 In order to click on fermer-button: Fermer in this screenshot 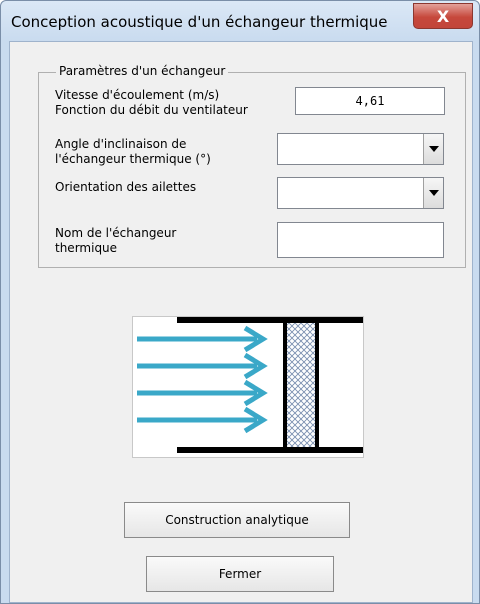, I will do `click(240, 574)`.